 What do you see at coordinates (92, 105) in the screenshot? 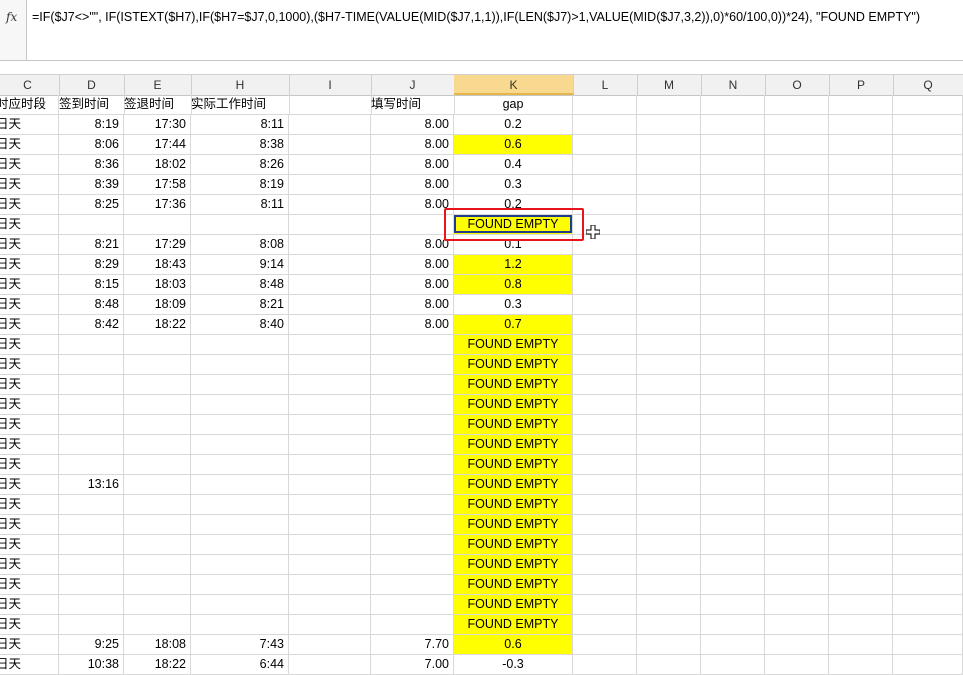
I see `cell-d: 签到时间` at bounding box center [92, 105].